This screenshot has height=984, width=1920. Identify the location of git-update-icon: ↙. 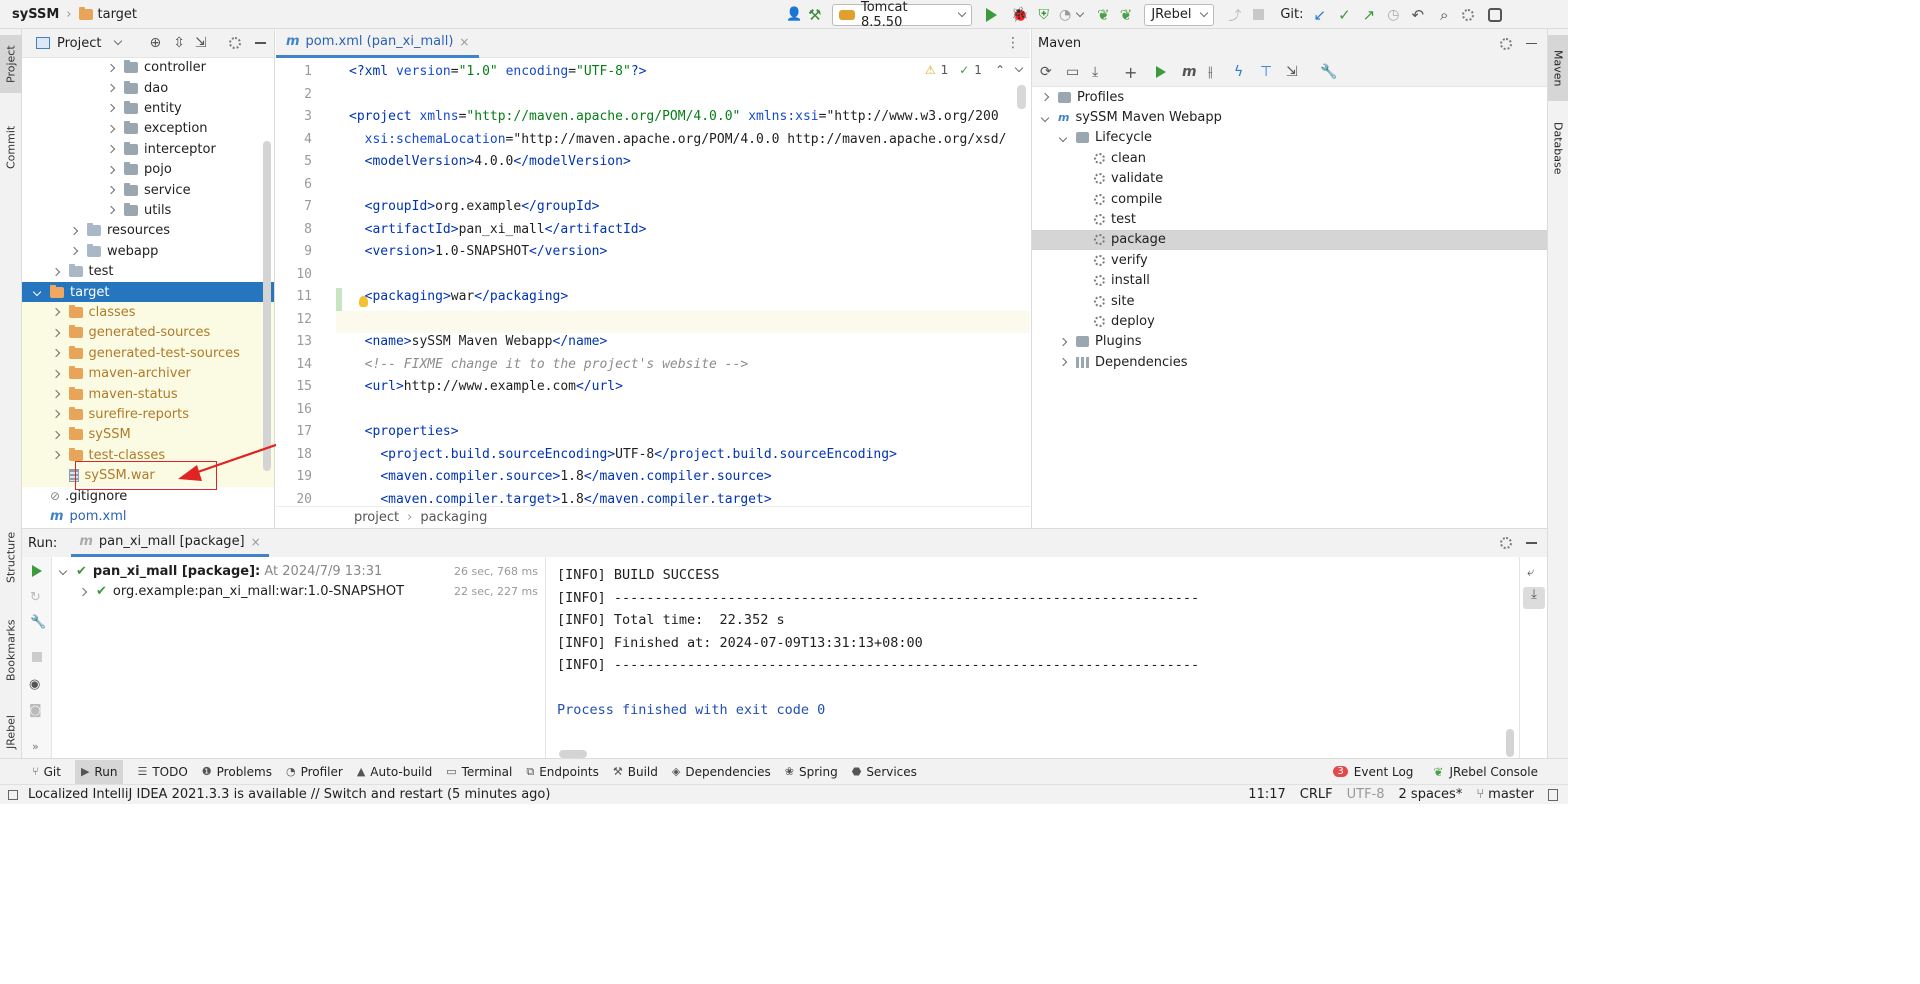
(1320, 15).